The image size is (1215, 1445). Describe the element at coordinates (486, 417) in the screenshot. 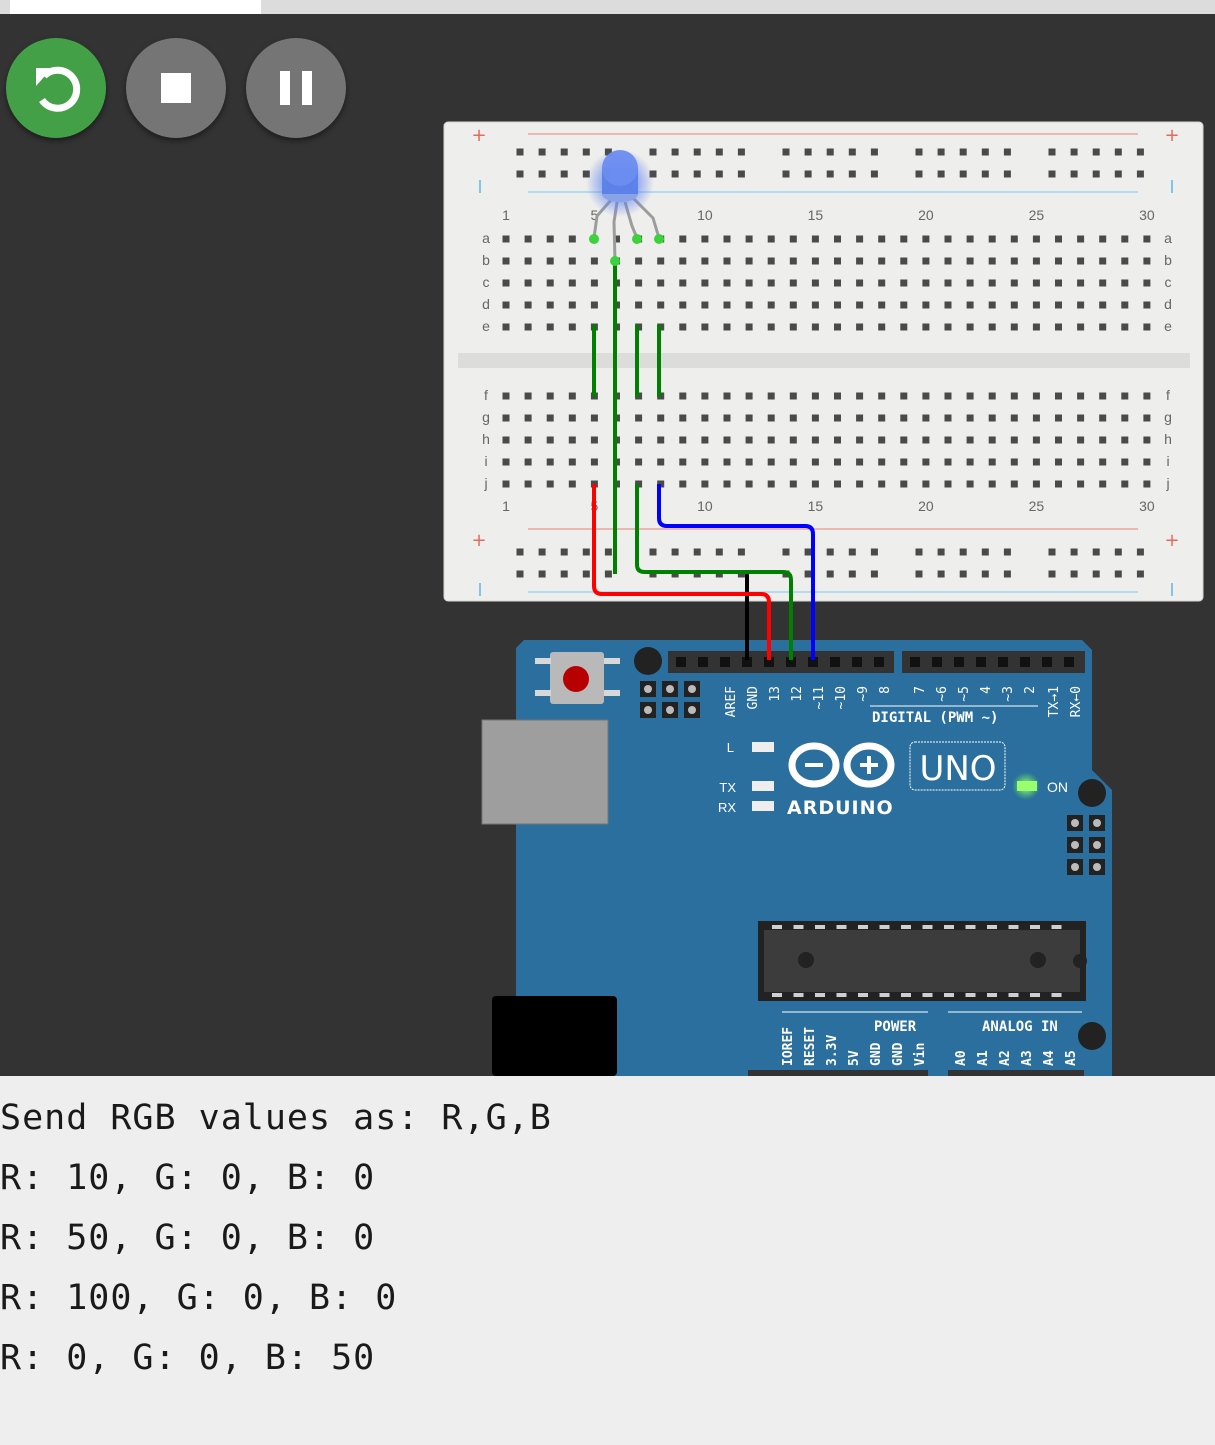

I see `row-letter: g` at that location.